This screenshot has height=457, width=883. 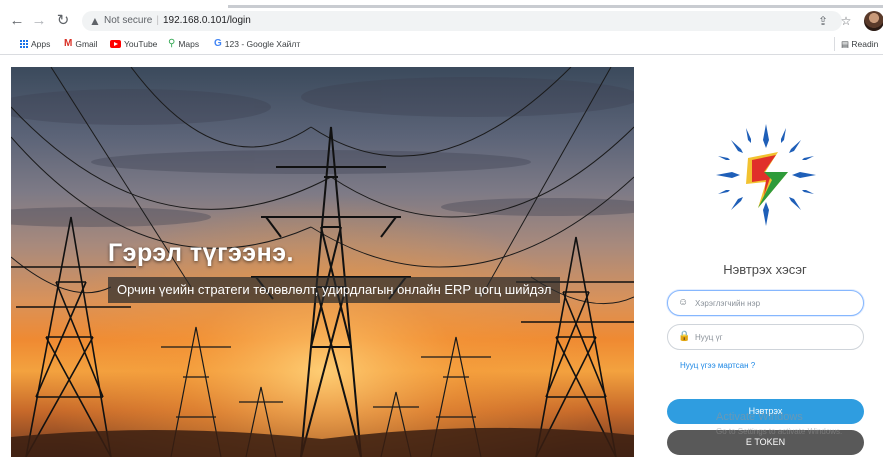 I want to click on username-field: ☺, so click(x=765, y=303).